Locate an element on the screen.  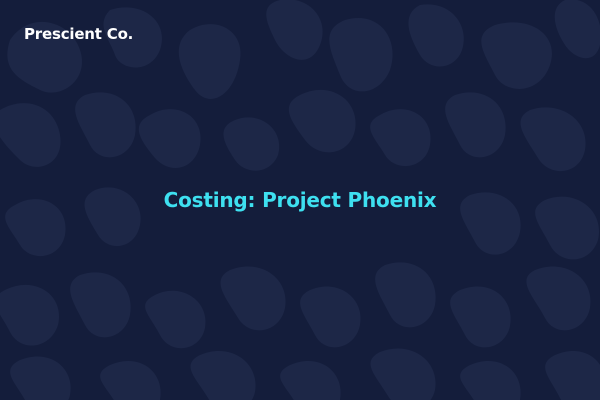
slide-title: Costing: Project Phoenix is located at coordinates (300, 200).